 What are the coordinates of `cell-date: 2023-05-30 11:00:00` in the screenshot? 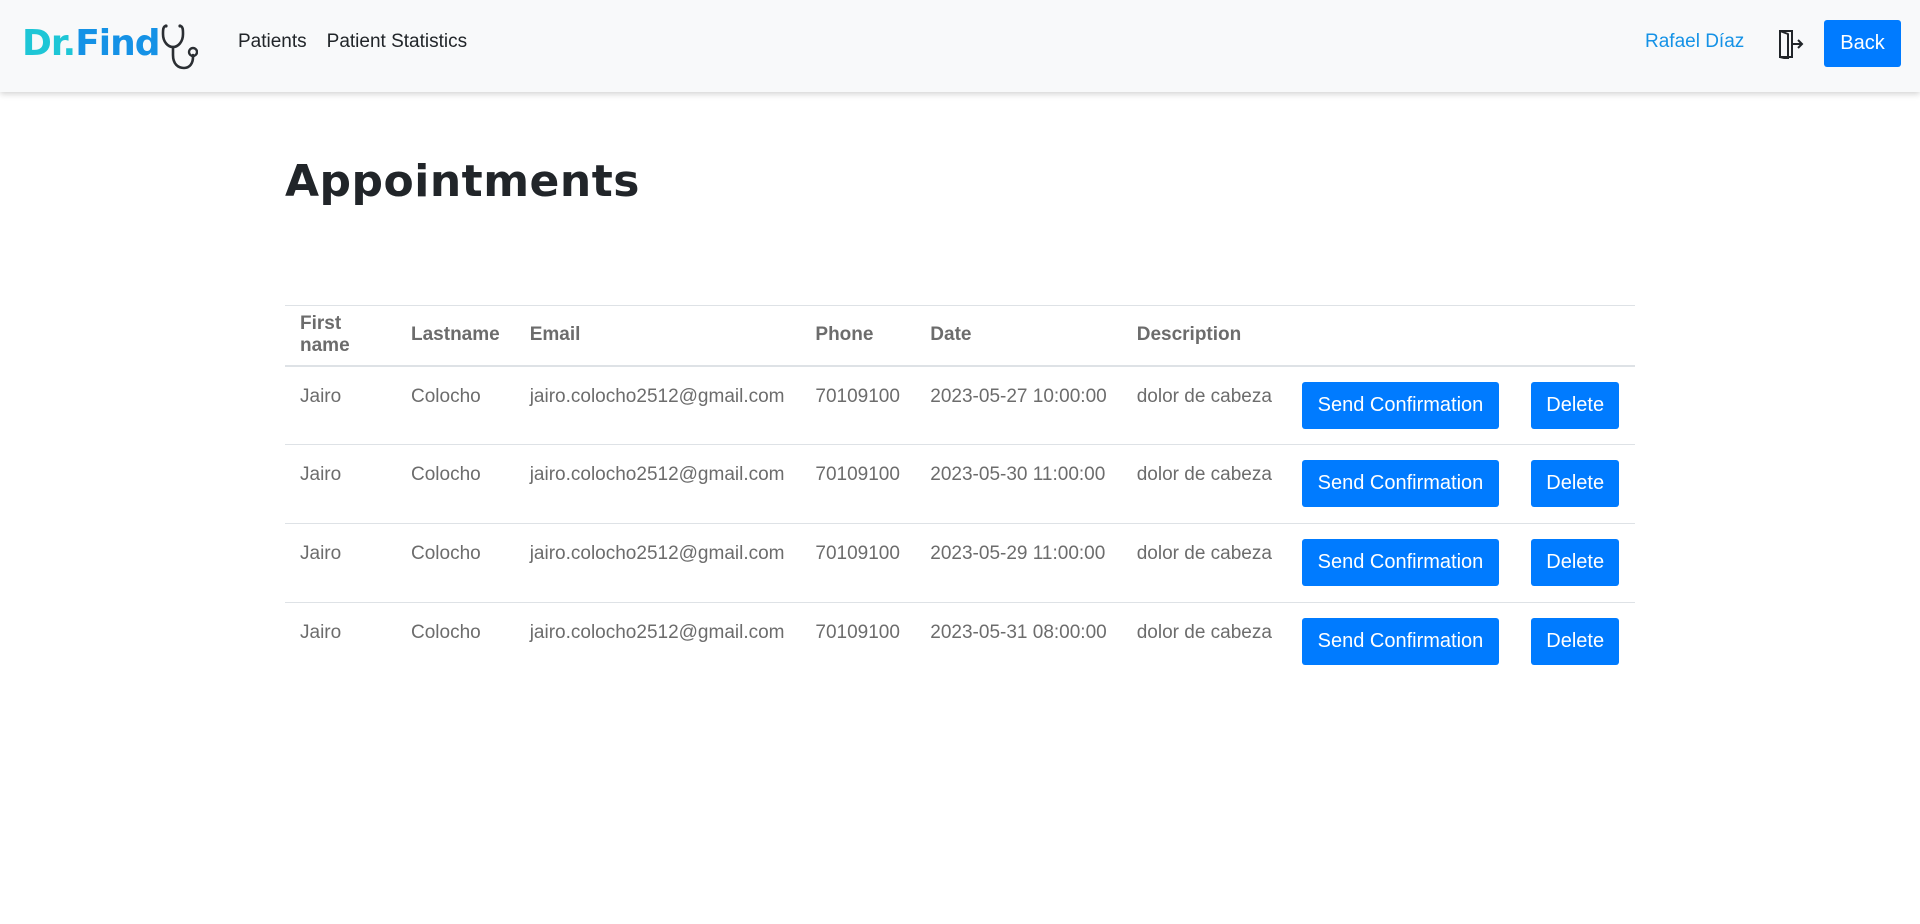 It's located at (1018, 474).